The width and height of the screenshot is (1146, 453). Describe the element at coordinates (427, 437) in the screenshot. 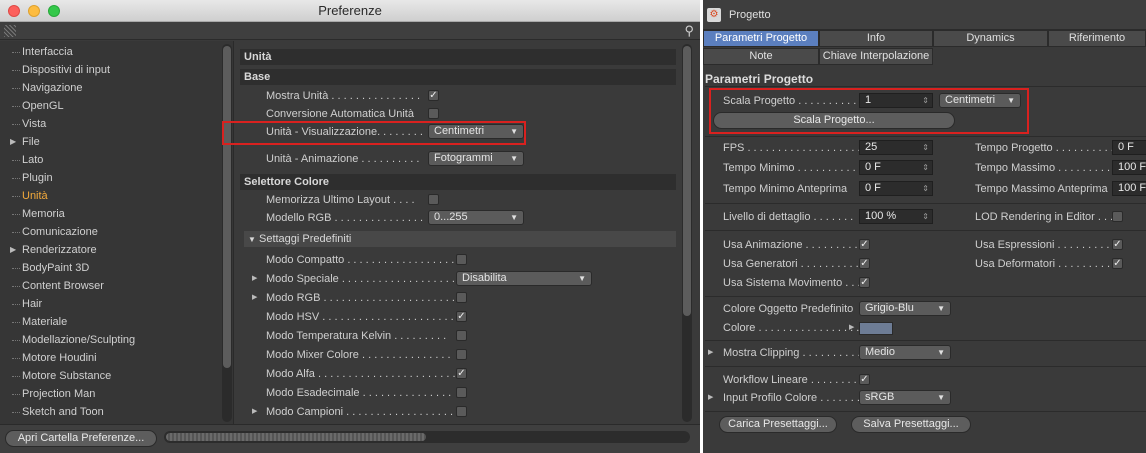

I see `horizontal-scrollbar` at that location.